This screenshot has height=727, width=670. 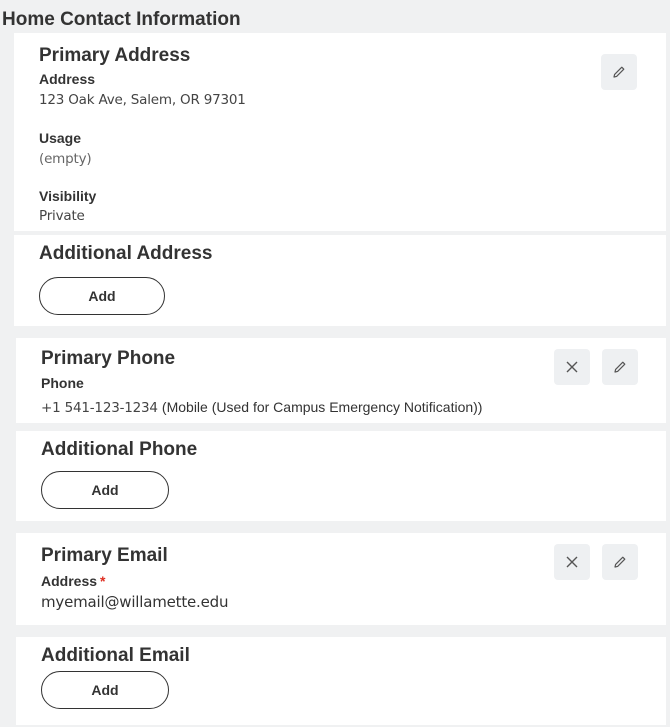 I want to click on edit-primary-email-button, so click(x=620, y=562).